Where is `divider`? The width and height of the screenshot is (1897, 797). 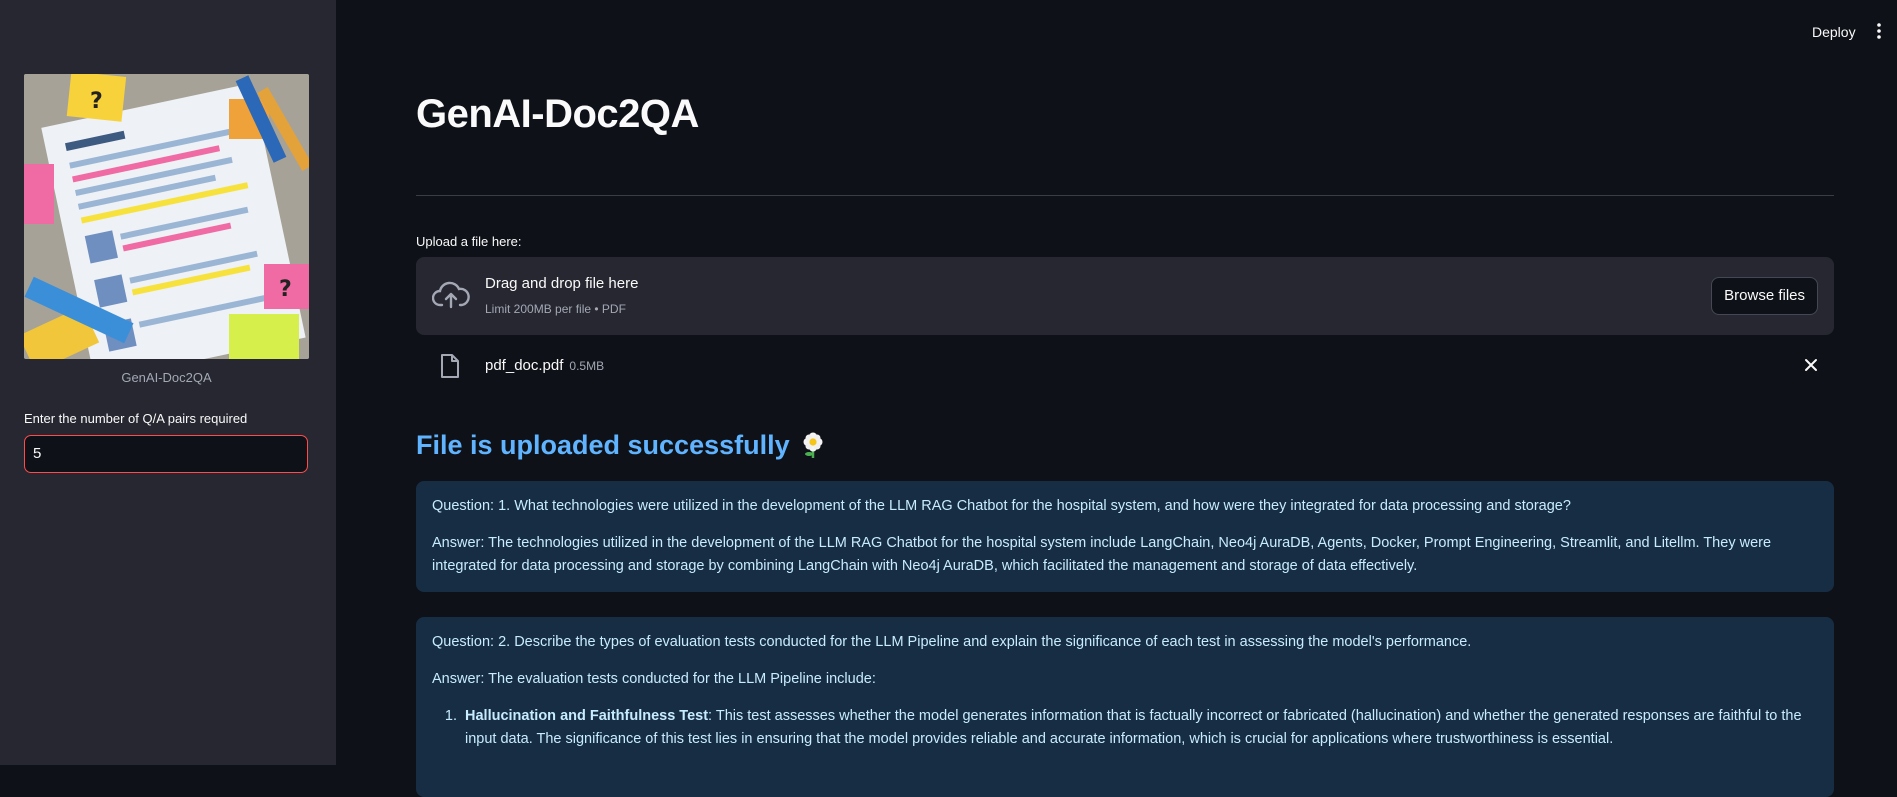
divider is located at coordinates (1125, 195).